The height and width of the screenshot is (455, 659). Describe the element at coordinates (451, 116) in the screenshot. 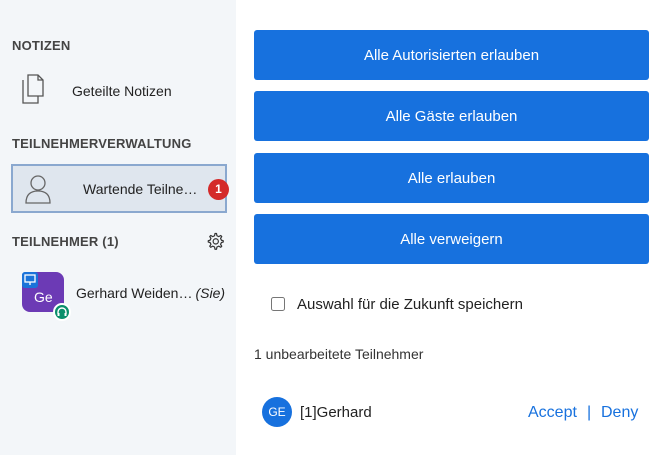

I see `allow-guests-button: Alle Gäste erlauben` at that location.